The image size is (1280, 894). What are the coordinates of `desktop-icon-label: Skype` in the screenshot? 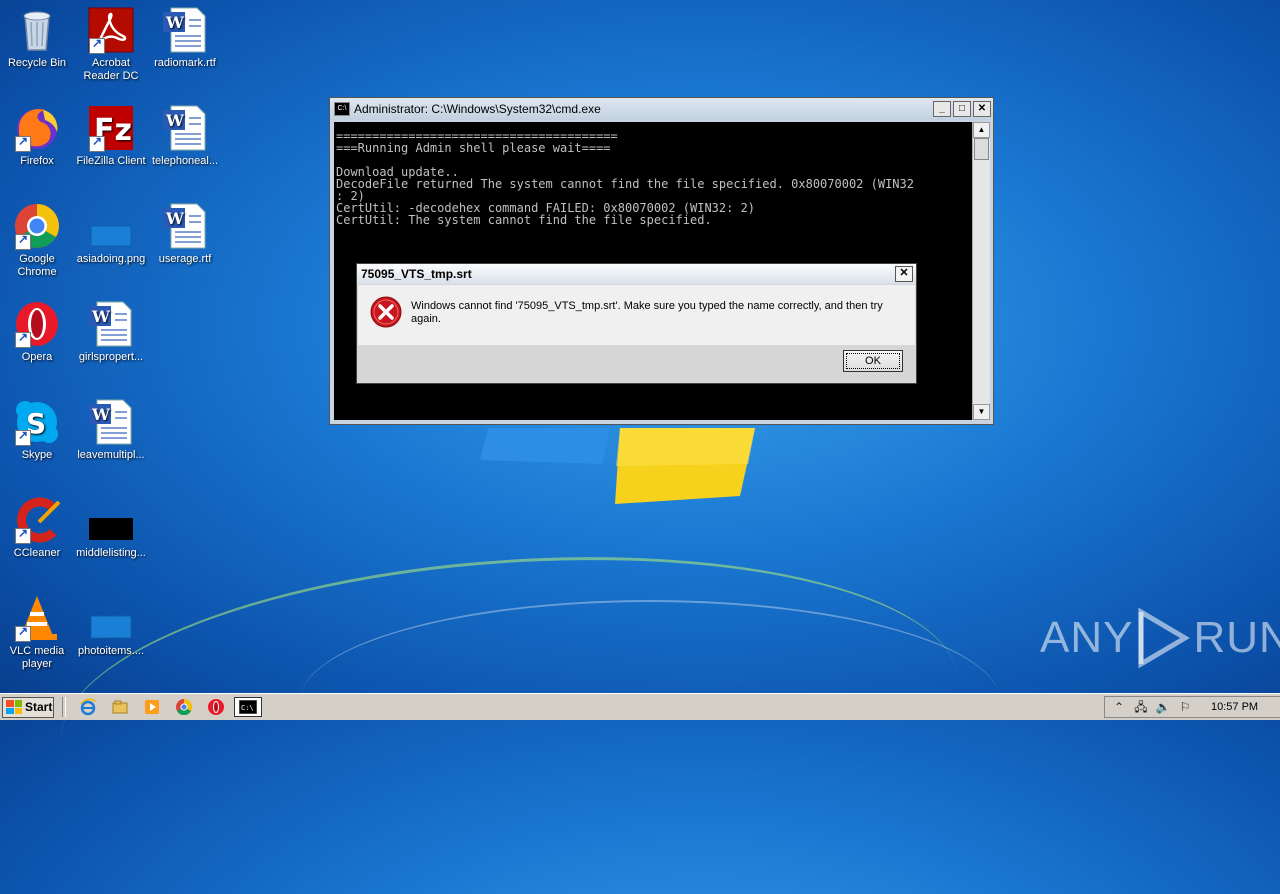 It's located at (37, 455).